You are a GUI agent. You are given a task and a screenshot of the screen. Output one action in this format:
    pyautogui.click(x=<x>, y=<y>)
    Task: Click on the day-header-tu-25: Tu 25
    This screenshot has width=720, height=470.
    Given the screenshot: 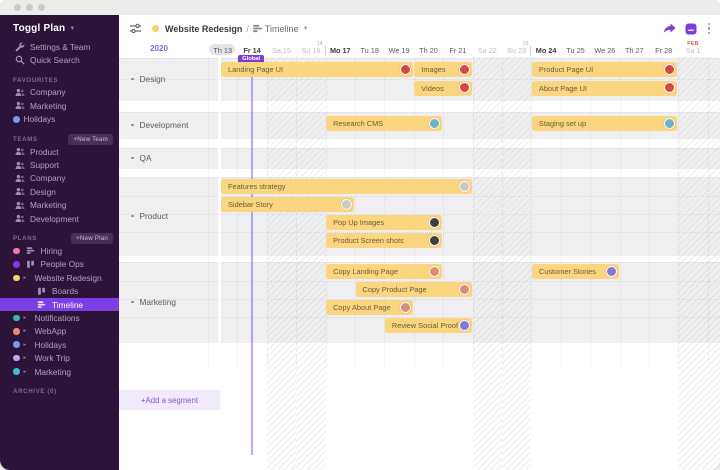 What is the action you would take?
    pyautogui.click(x=575, y=50)
    